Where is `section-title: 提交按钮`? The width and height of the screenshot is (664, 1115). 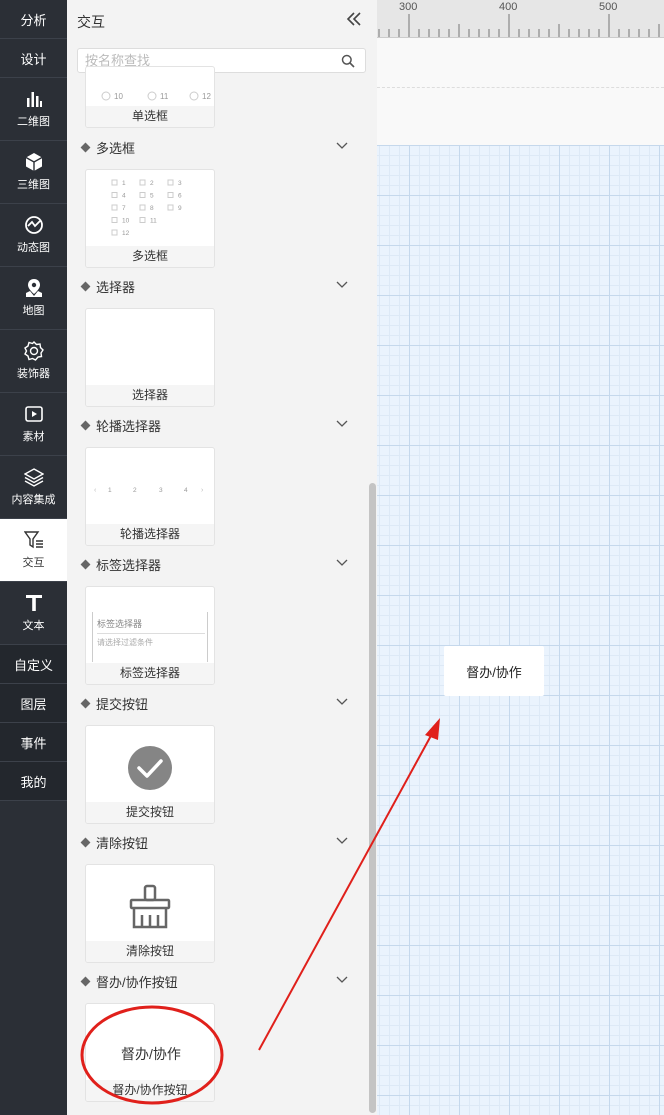 section-title: 提交按钮 is located at coordinates (122, 704).